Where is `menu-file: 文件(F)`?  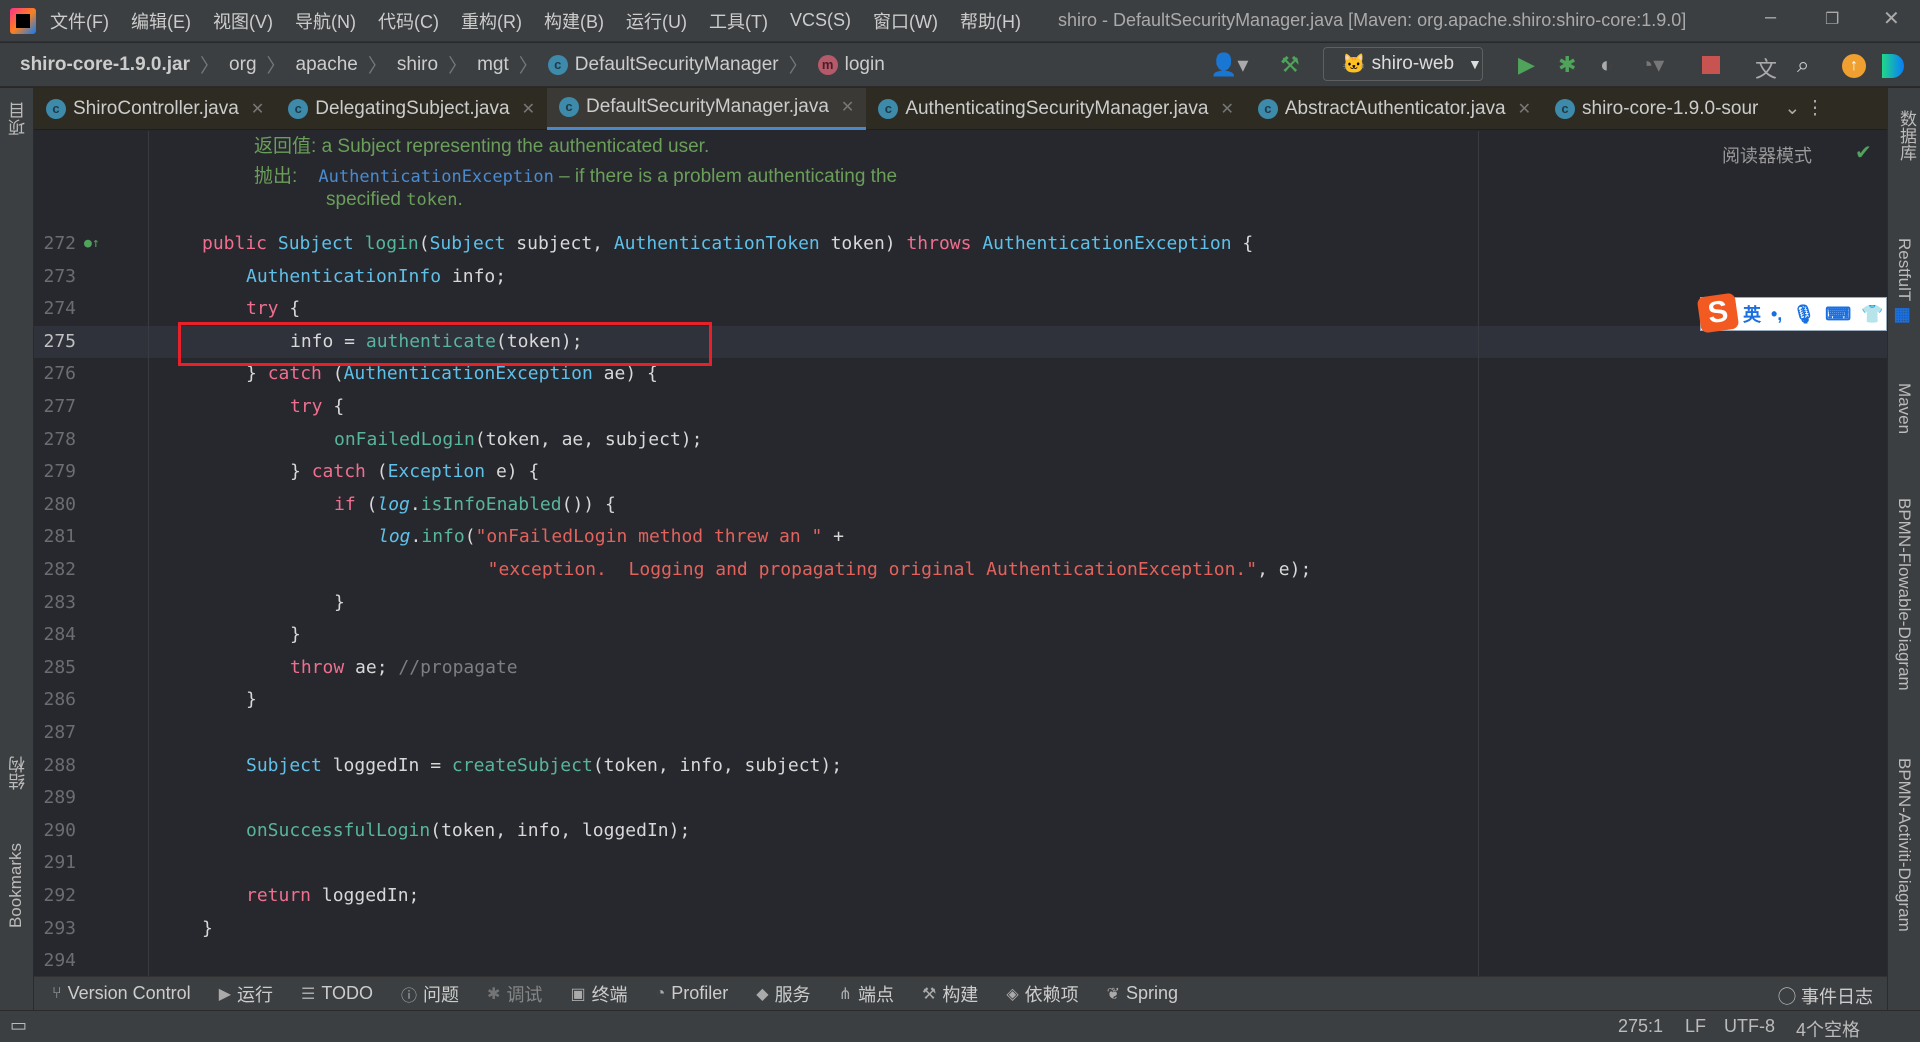 menu-file: 文件(F) is located at coordinates (79, 21).